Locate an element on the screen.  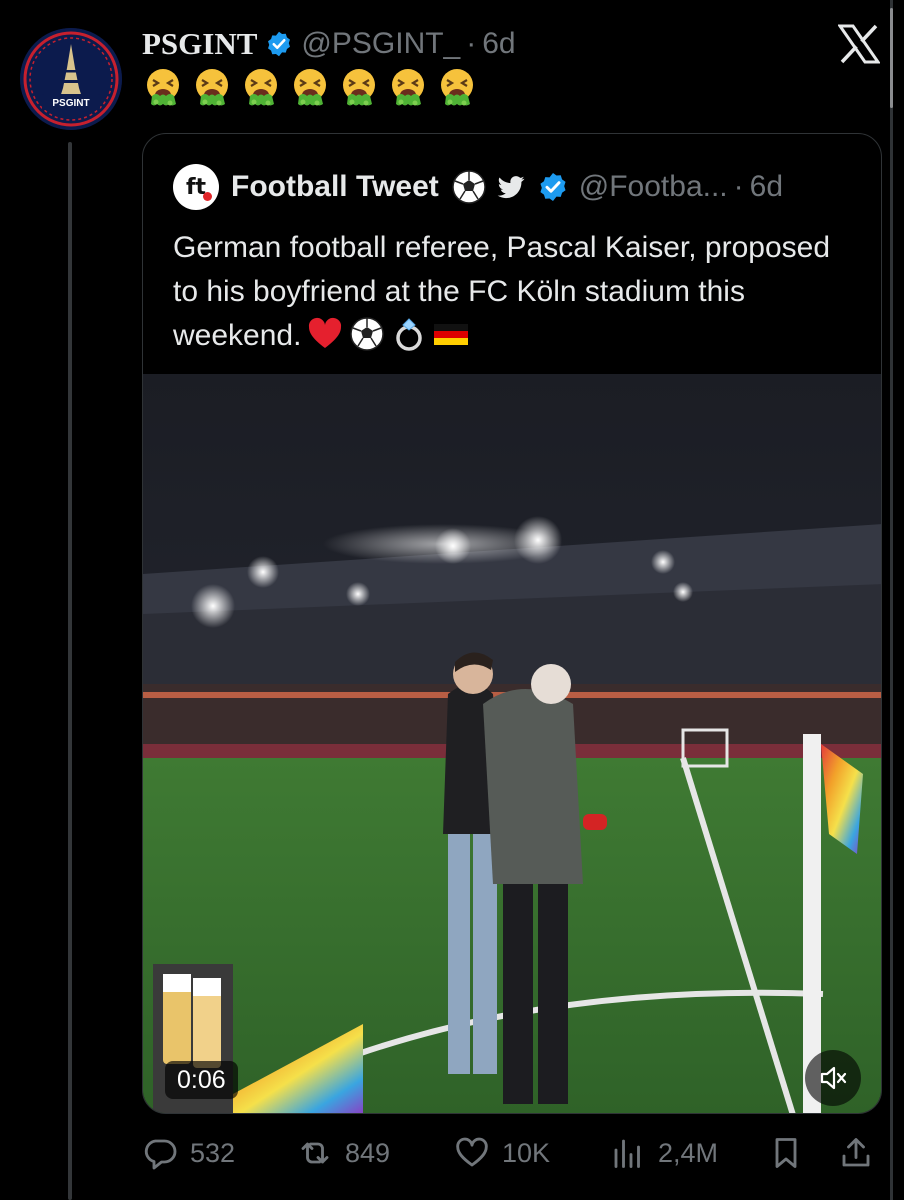
avatar: PSGINT is located at coordinates (71, 79).